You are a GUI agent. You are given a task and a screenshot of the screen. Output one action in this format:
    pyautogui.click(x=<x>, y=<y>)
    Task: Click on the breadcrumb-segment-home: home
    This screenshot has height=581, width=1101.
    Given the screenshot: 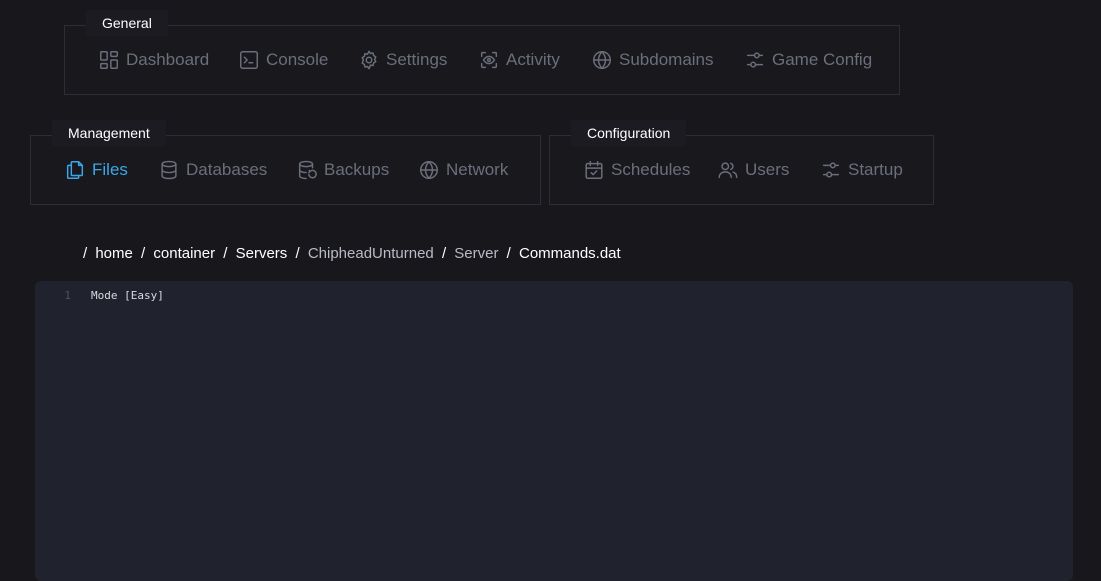 What is the action you would take?
    pyautogui.click(x=114, y=253)
    